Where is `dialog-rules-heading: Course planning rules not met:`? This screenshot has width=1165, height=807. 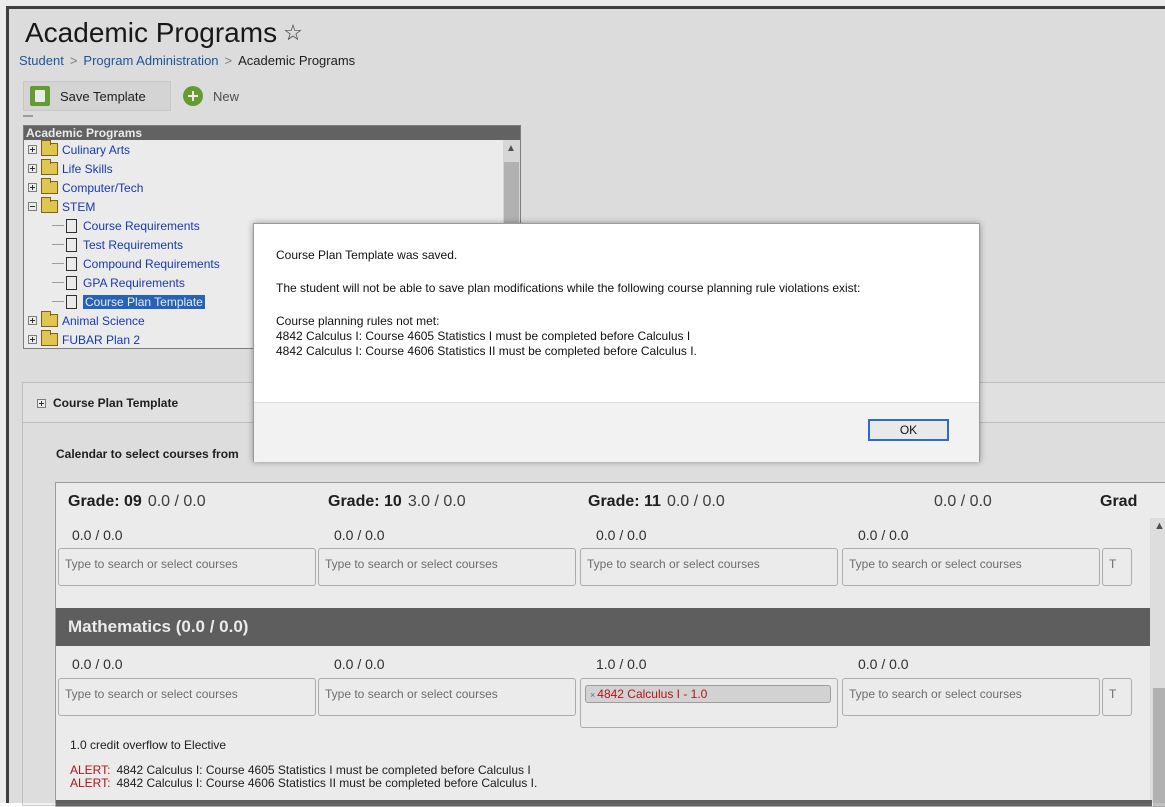
dialog-rules-heading: Course planning rules not met: is located at coordinates (358, 321).